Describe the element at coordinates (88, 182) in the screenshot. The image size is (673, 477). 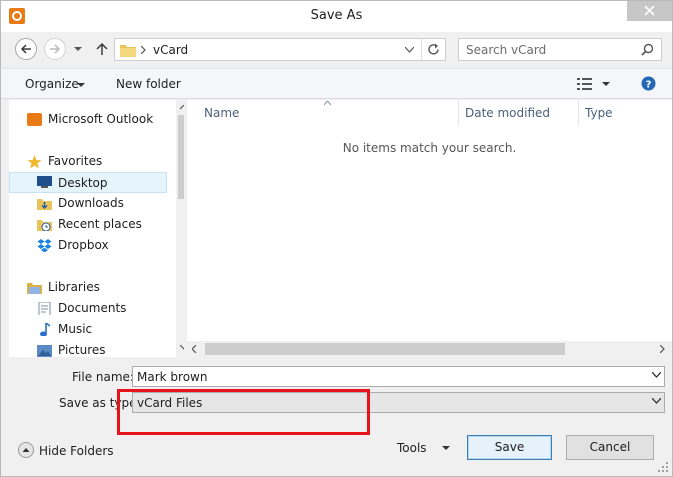
I see `nav-item-desktop: Desktop` at that location.